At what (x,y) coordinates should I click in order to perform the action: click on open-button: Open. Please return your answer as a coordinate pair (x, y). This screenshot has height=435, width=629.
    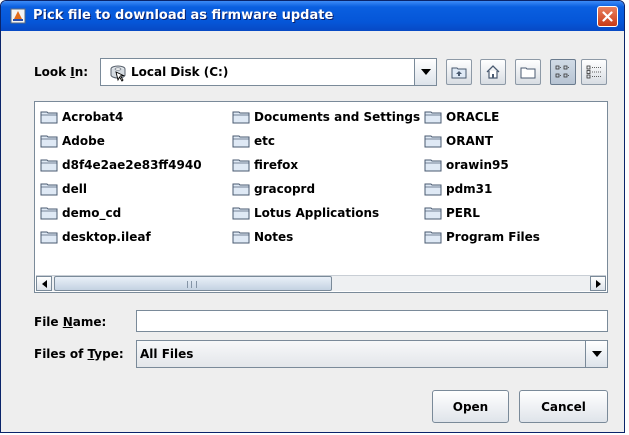
    Looking at the image, I should click on (470, 406).